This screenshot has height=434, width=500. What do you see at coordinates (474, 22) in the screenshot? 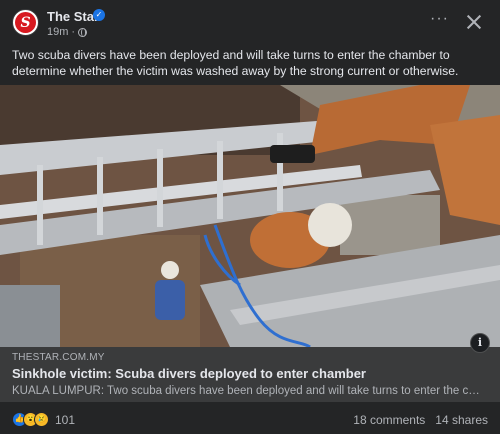
I see `close-icon` at bounding box center [474, 22].